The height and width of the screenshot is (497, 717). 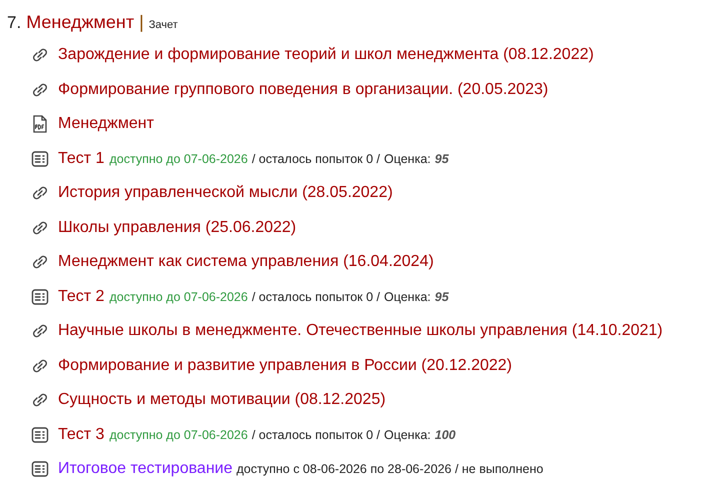 What do you see at coordinates (163, 25) in the screenshot?
I see `assessment-type: Зачет` at bounding box center [163, 25].